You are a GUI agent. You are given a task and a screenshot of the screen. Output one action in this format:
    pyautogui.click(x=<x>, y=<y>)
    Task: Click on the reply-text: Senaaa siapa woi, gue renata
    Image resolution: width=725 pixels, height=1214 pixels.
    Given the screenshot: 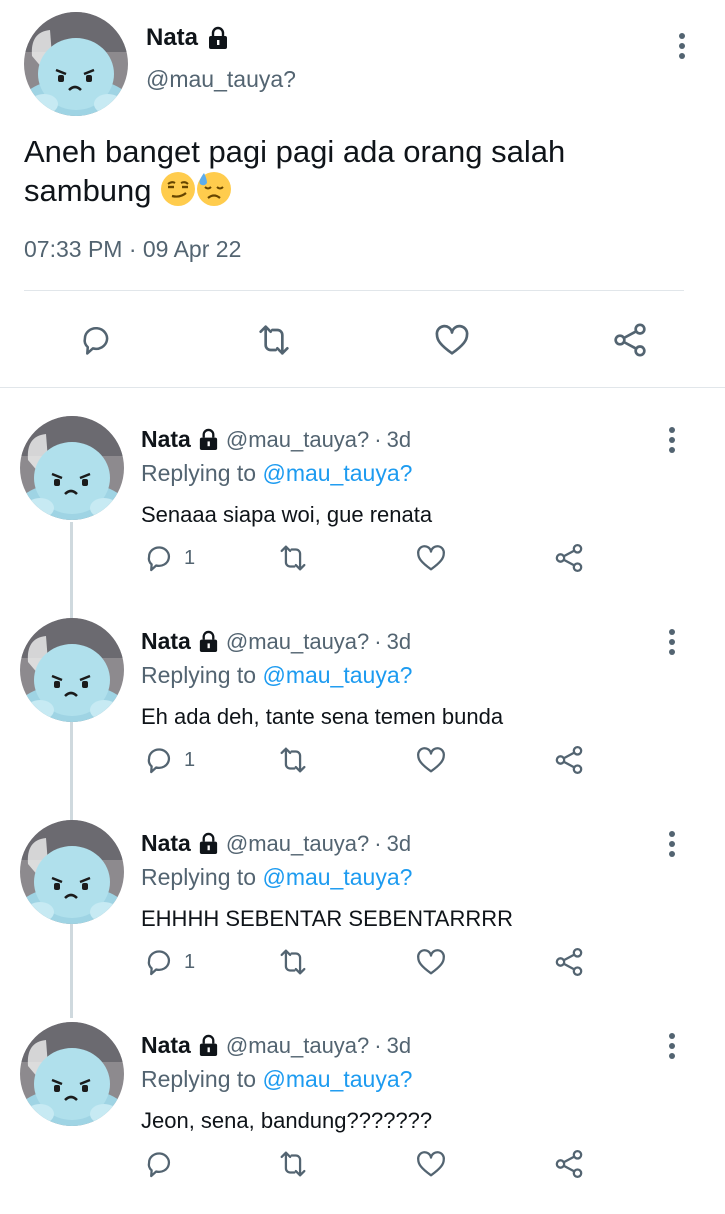 What is the action you would take?
    pyautogui.click(x=287, y=514)
    